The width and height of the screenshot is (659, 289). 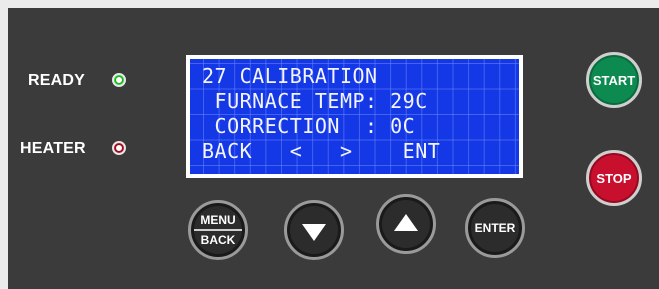 What do you see at coordinates (53, 148) in the screenshot?
I see `heater-label: HEATER` at bounding box center [53, 148].